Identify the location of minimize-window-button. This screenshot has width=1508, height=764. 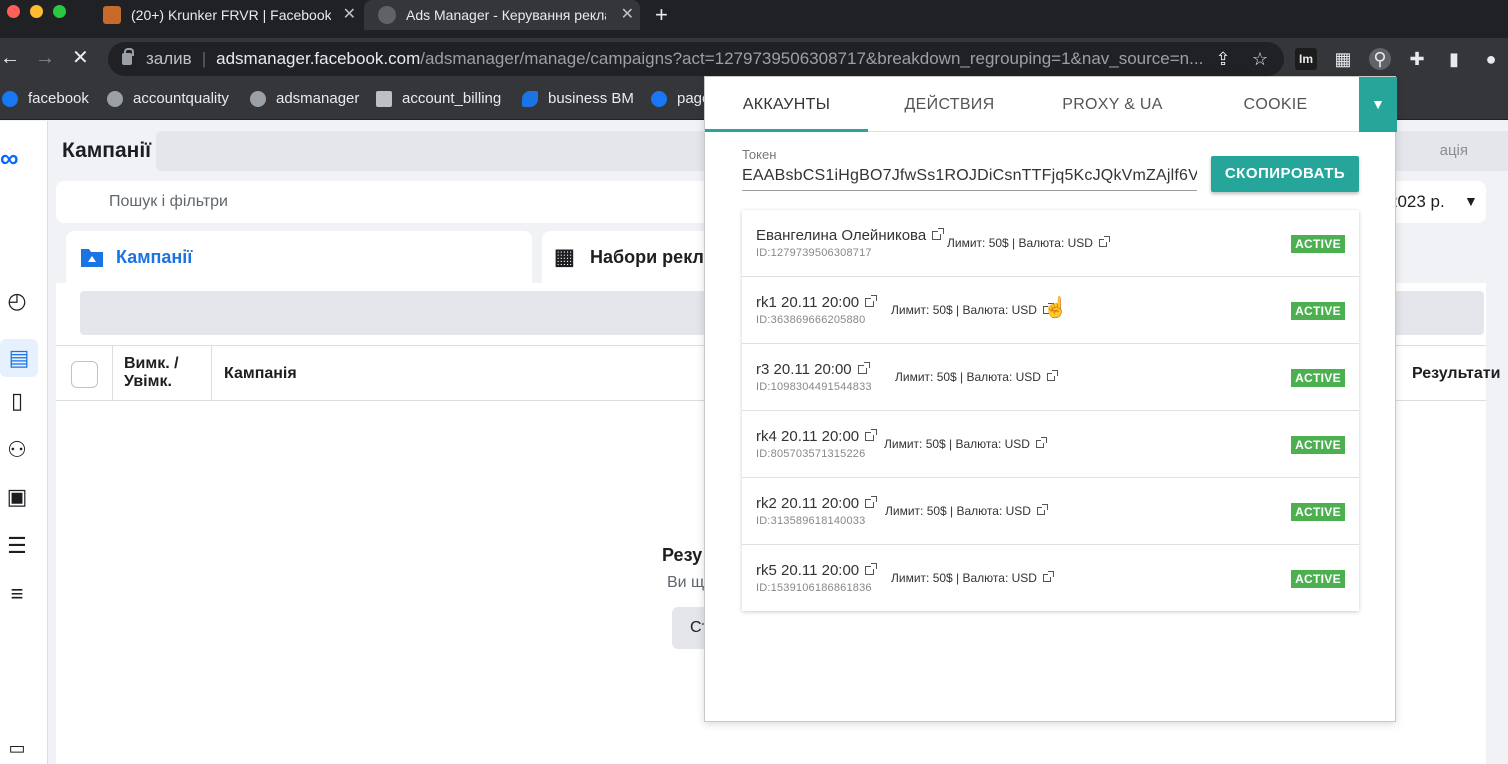
(36, 11).